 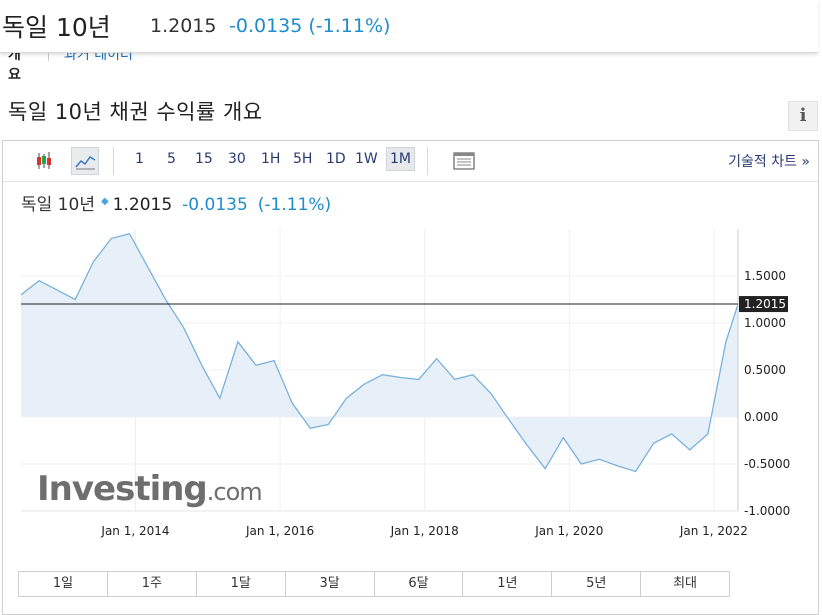 I want to click on x-tick-label: Jan 1, 2020, so click(x=568, y=531).